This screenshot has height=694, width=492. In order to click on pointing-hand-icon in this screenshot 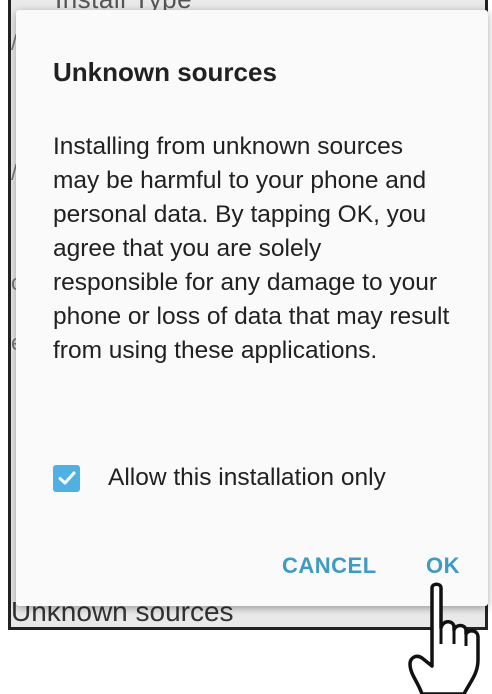, I will do `click(444, 638)`.